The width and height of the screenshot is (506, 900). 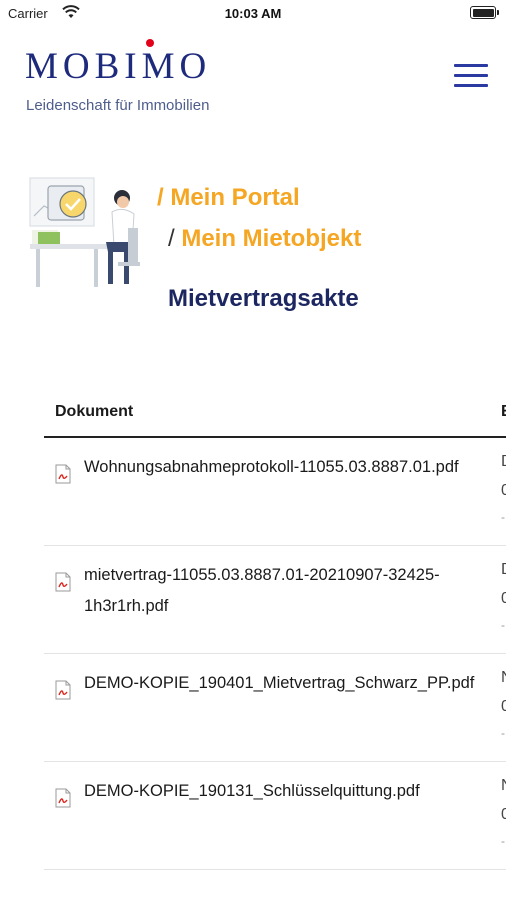 I want to click on breadcrumb-label: Mein Portal, so click(x=235, y=197).